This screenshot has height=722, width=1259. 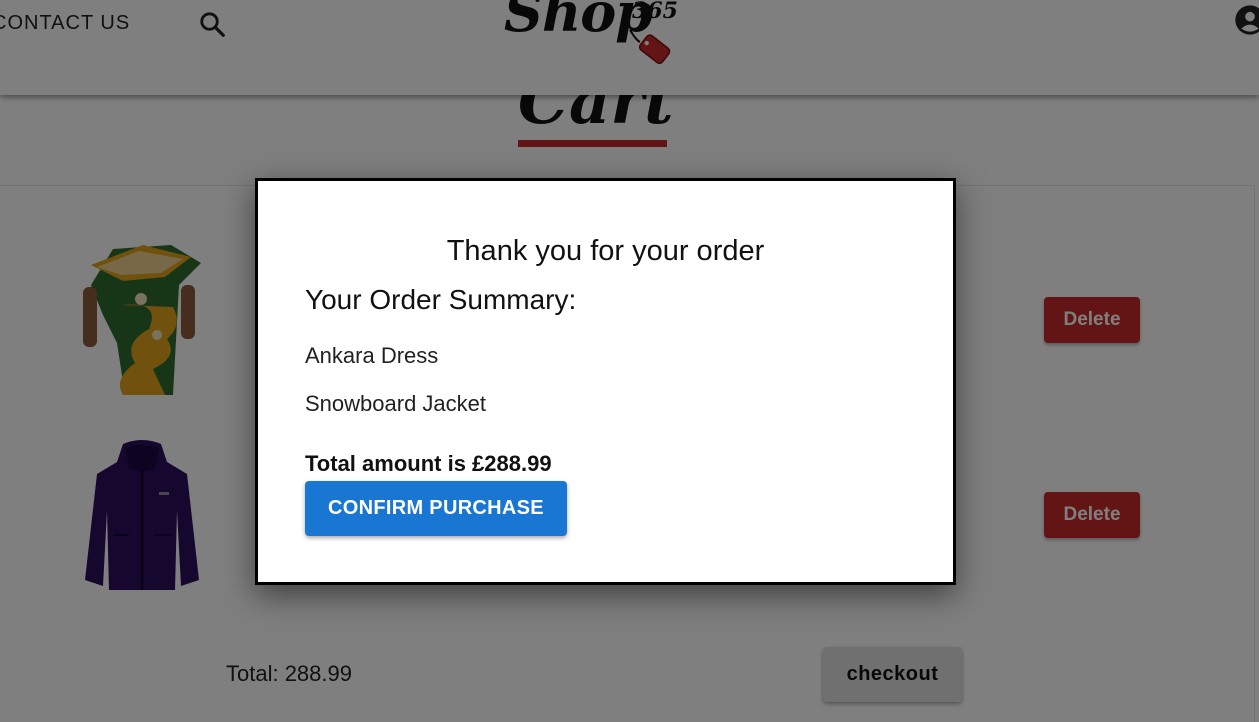 What do you see at coordinates (428, 463) in the screenshot?
I see `order-total: Total amount is £288.99` at bounding box center [428, 463].